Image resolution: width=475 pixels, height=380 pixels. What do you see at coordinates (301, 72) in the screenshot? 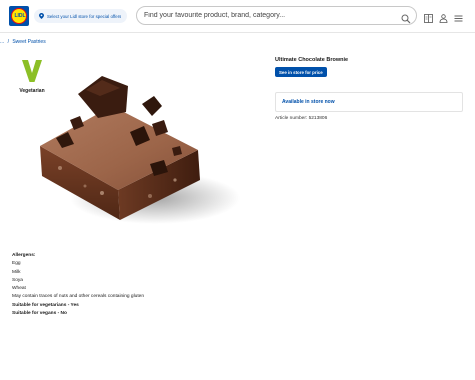
I see `see-price-button: See in store for price` at bounding box center [301, 72].